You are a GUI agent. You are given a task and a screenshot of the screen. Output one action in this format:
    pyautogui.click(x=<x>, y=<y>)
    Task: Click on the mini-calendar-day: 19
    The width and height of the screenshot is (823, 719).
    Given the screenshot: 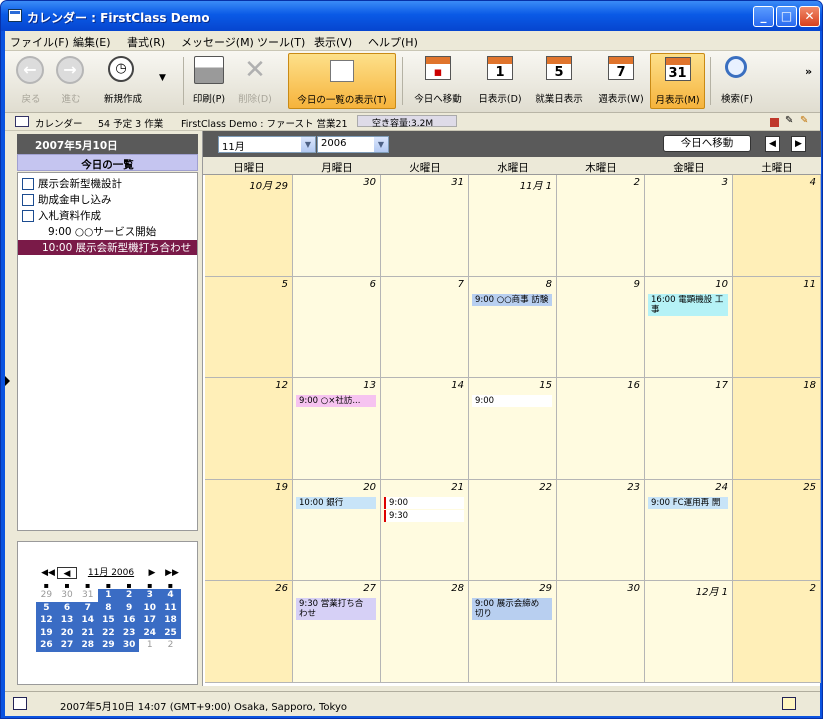 What is the action you would take?
    pyautogui.click(x=46, y=632)
    